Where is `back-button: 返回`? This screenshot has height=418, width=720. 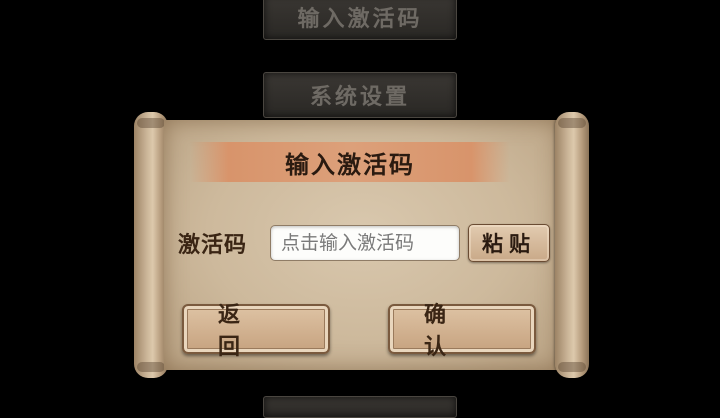
back-button: 返回 is located at coordinates (256, 331).